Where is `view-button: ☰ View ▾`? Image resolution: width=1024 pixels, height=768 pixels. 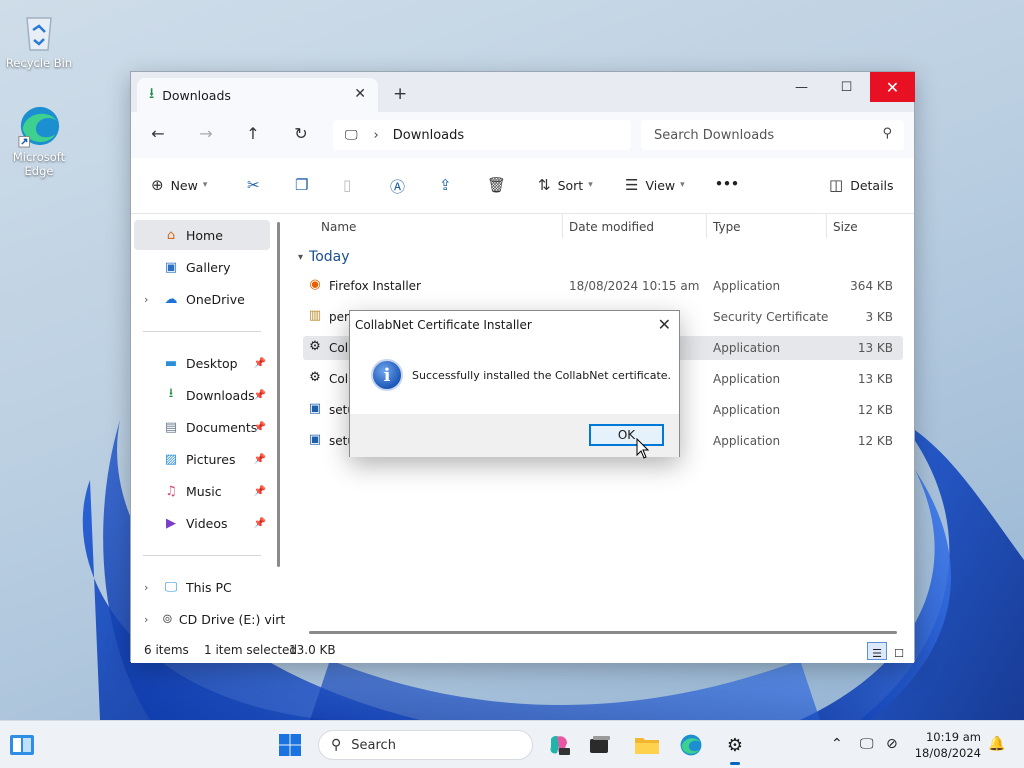 view-button: ☰ View ▾ is located at coordinates (655, 185).